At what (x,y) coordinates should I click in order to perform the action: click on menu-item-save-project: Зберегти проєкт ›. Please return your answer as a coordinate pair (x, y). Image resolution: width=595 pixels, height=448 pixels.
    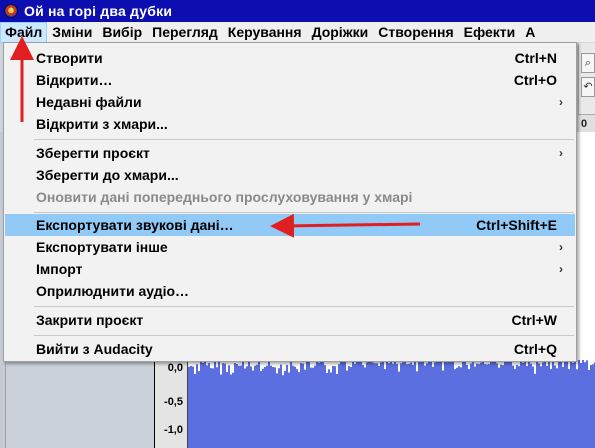
    Looking at the image, I should click on (290, 153).